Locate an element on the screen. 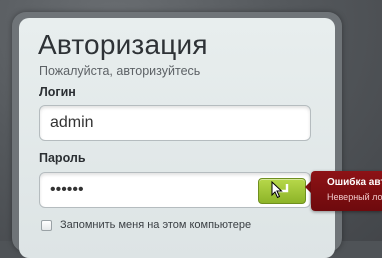  page-subtitle: Пожалуйста, авторизуйтесь is located at coordinates (120, 71).